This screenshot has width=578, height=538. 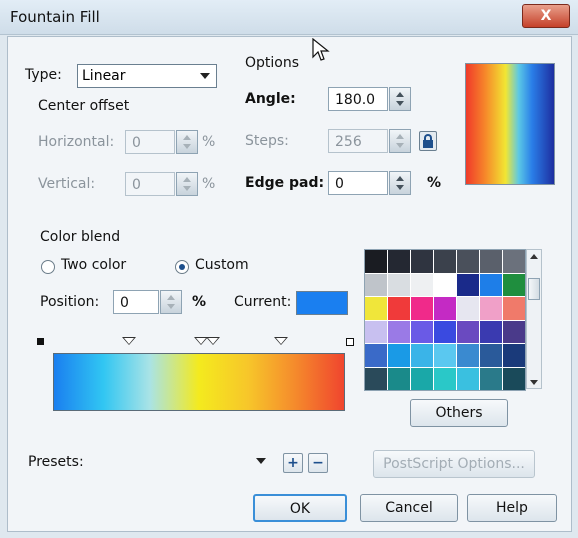 What do you see at coordinates (358, 183) in the screenshot?
I see `edge-pad-input: 0` at bounding box center [358, 183].